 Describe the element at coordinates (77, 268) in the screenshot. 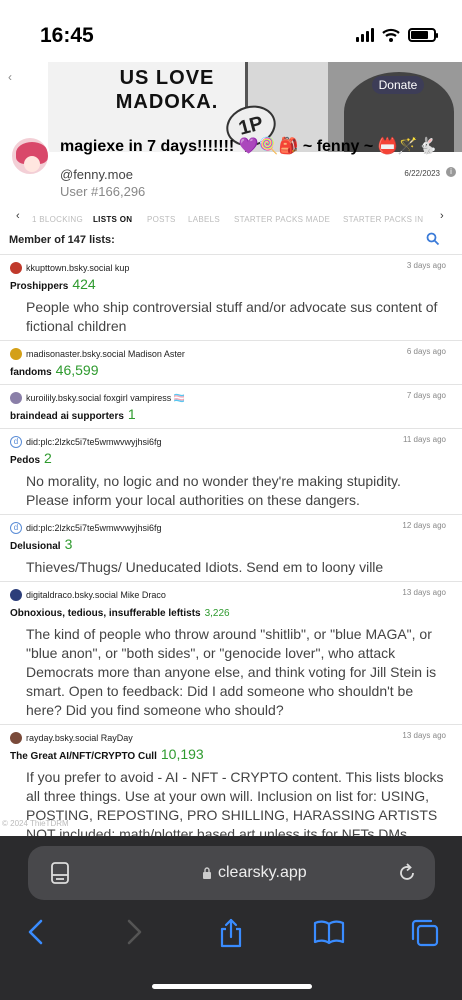

I see `list-owner: kkupttown.bsky.social kup` at that location.